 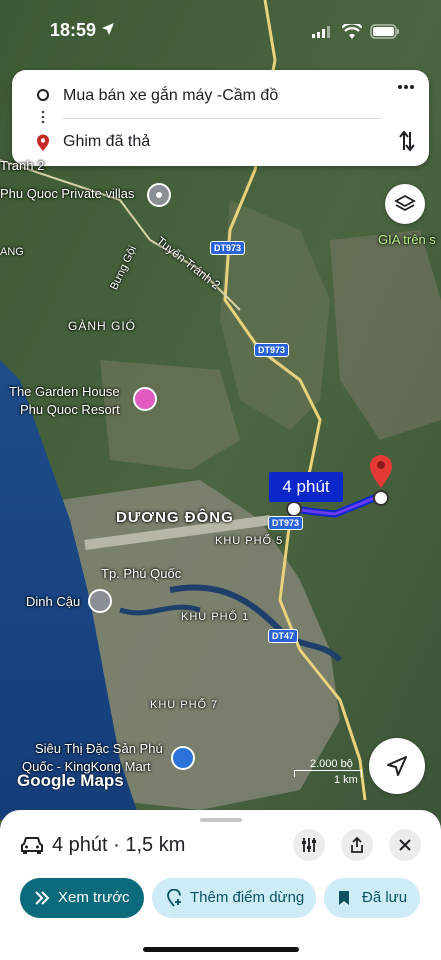 What do you see at coordinates (43, 95) in the screenshot?
I see `origin-circle-icon` at bounding box center [43, 95].